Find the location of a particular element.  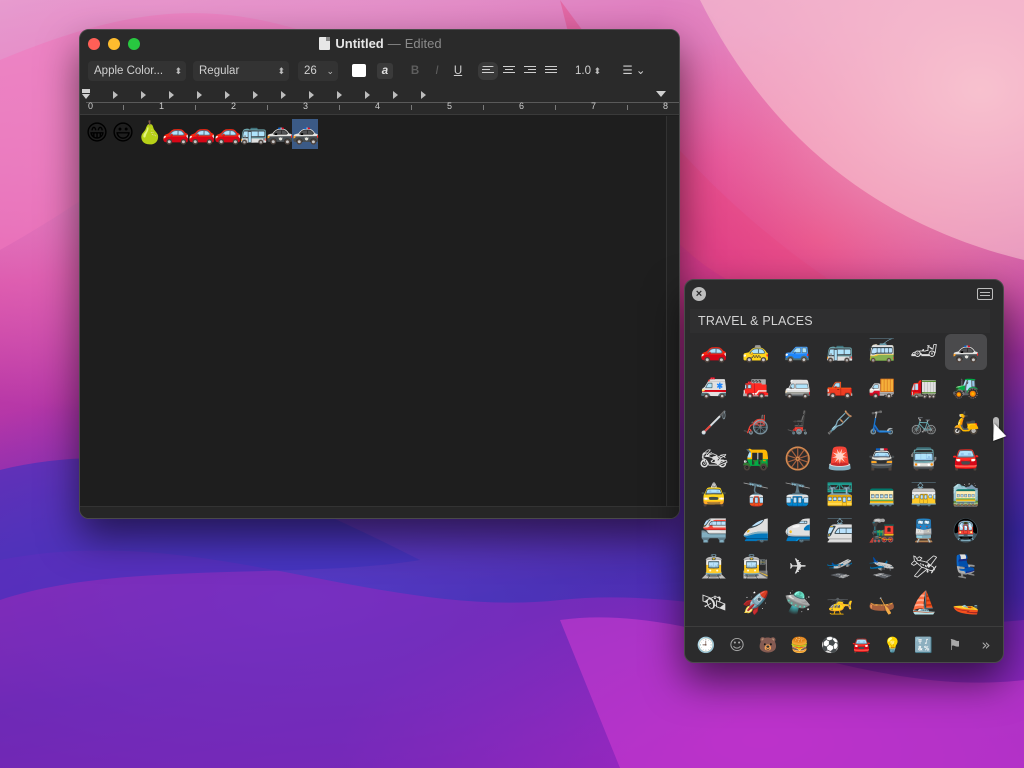

vertical-scrollbar is located at coordinates (672, 311).